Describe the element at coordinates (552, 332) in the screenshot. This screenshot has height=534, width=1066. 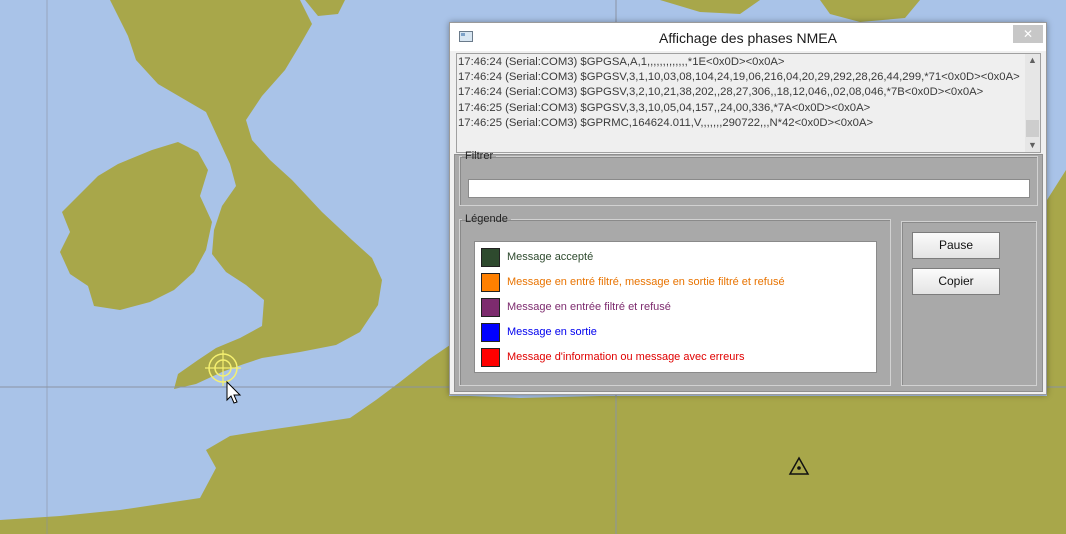
I see `legend-item-label: Message en sortie` at that location.